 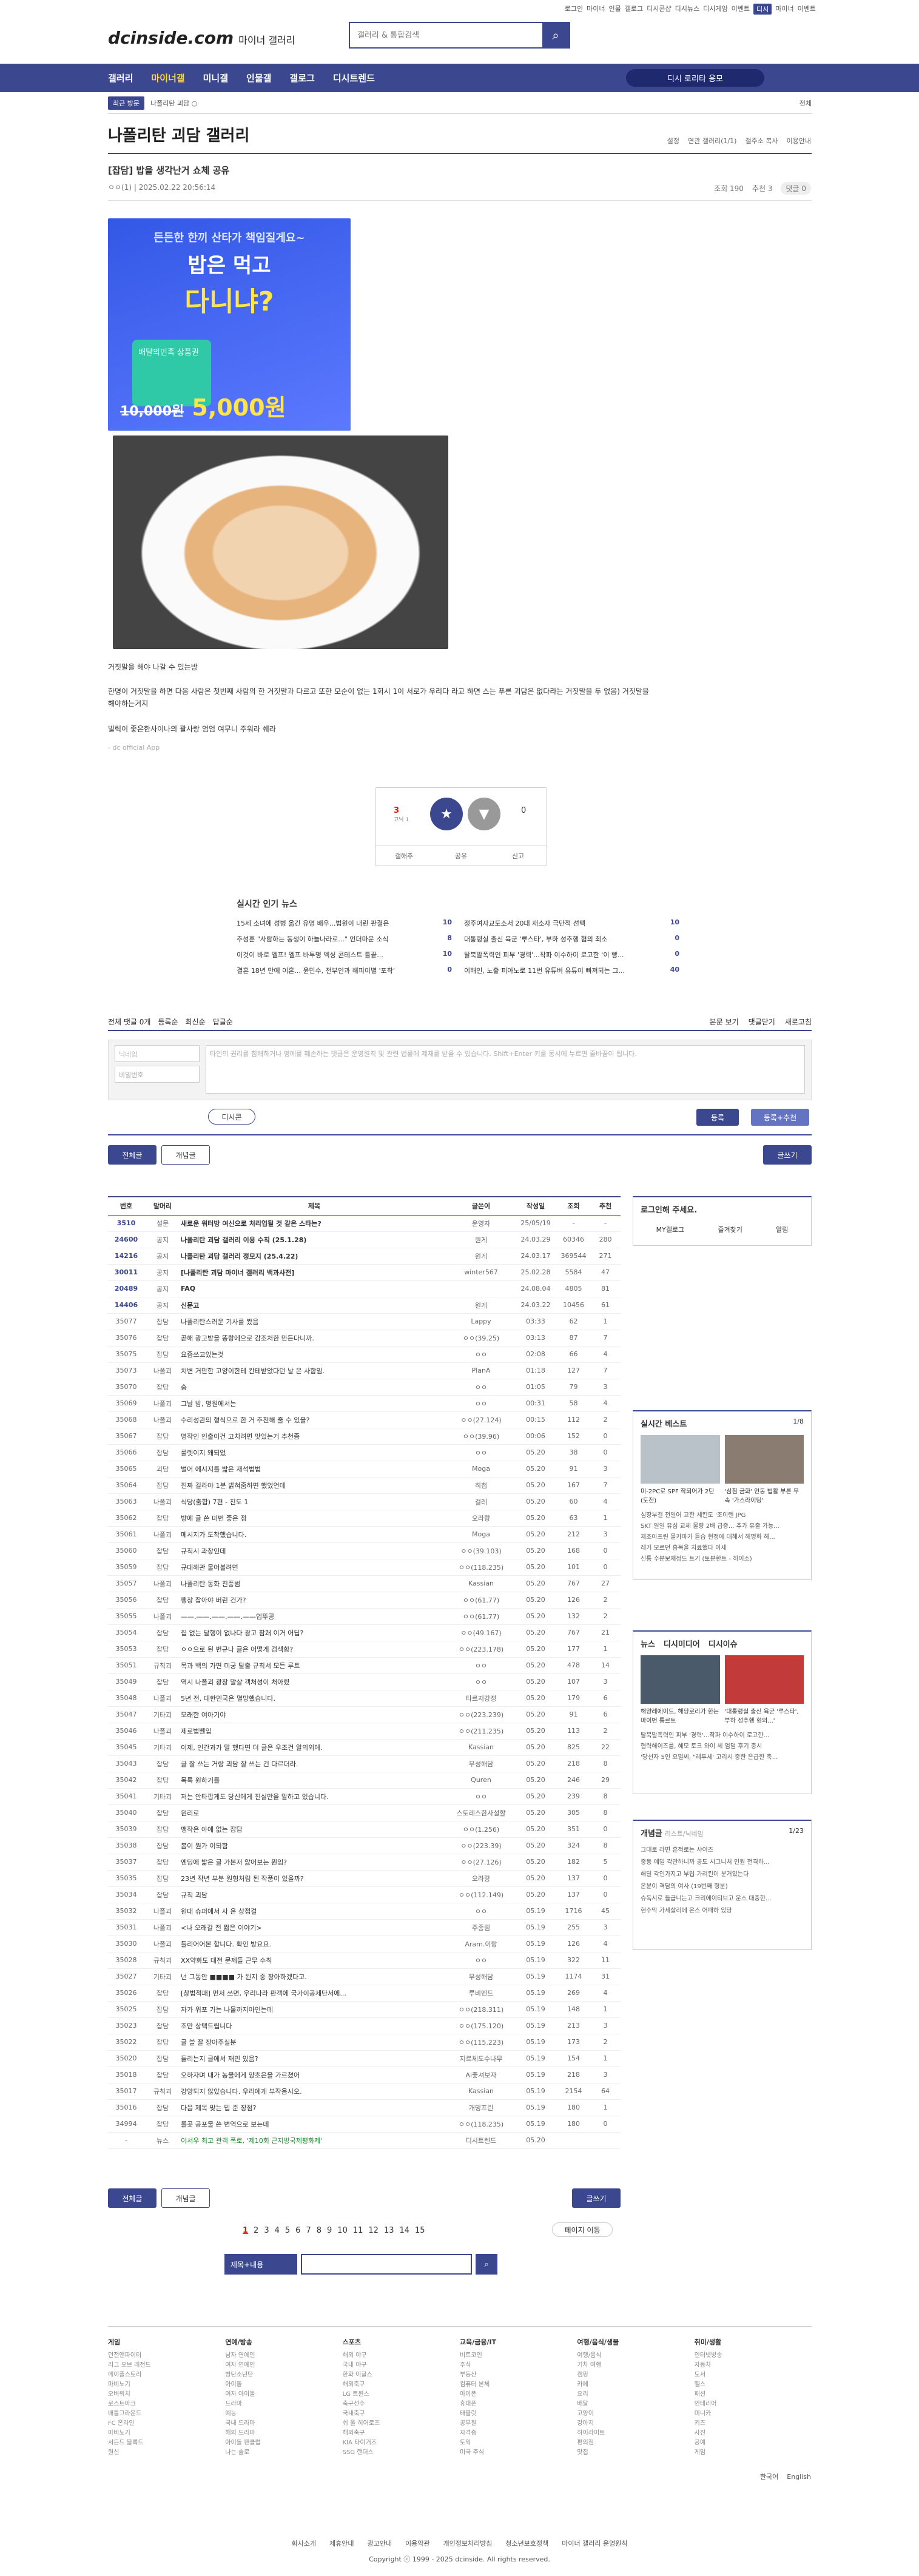 What do you see at coordinates (799, 141) in the screenshot?
I see `gallery-option: 이용안내` at bounding box center [799, 141].